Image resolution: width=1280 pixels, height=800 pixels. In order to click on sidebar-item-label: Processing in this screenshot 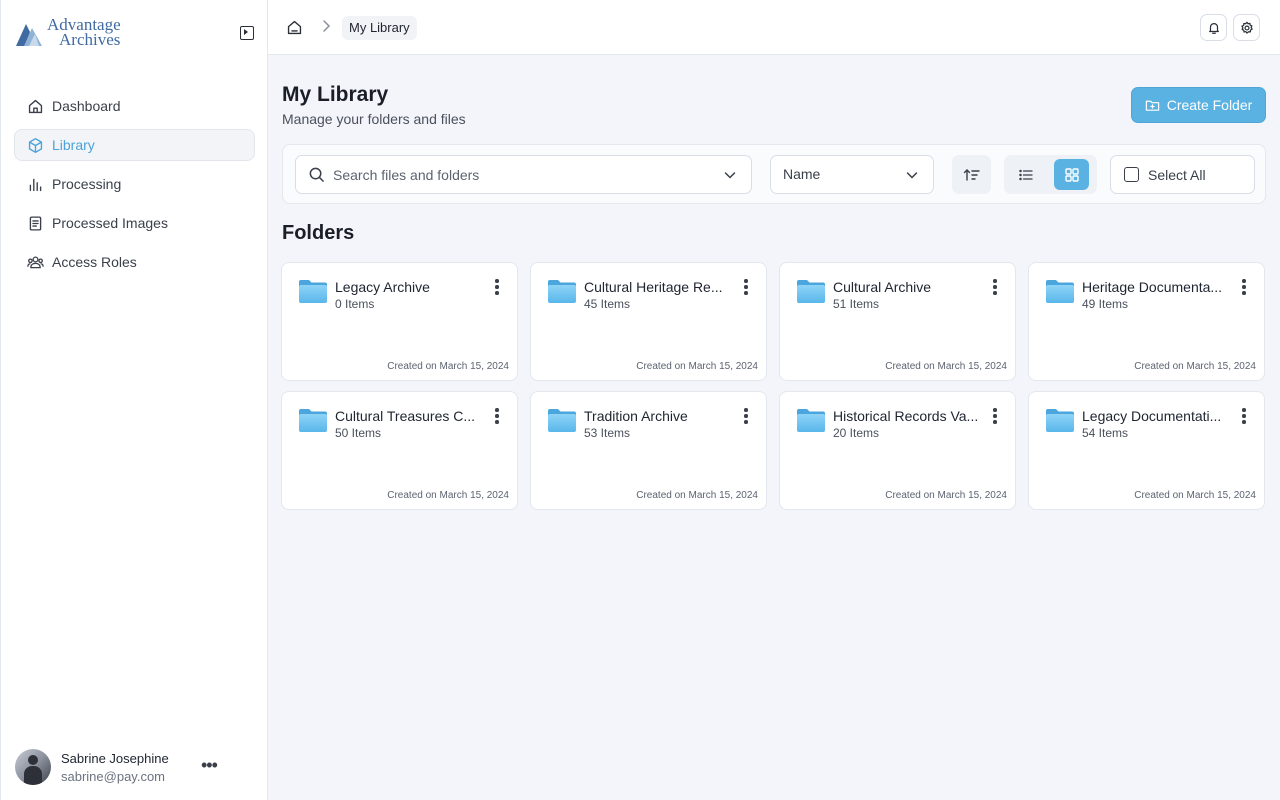, I will do `click(87, 184)`.